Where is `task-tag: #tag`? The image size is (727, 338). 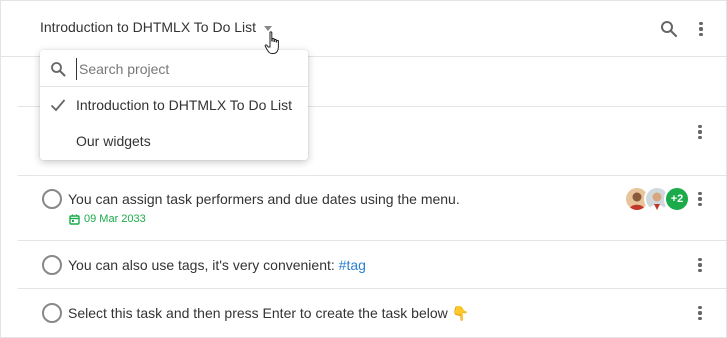 task-tag: #tag is located at coordinates (352, 265).